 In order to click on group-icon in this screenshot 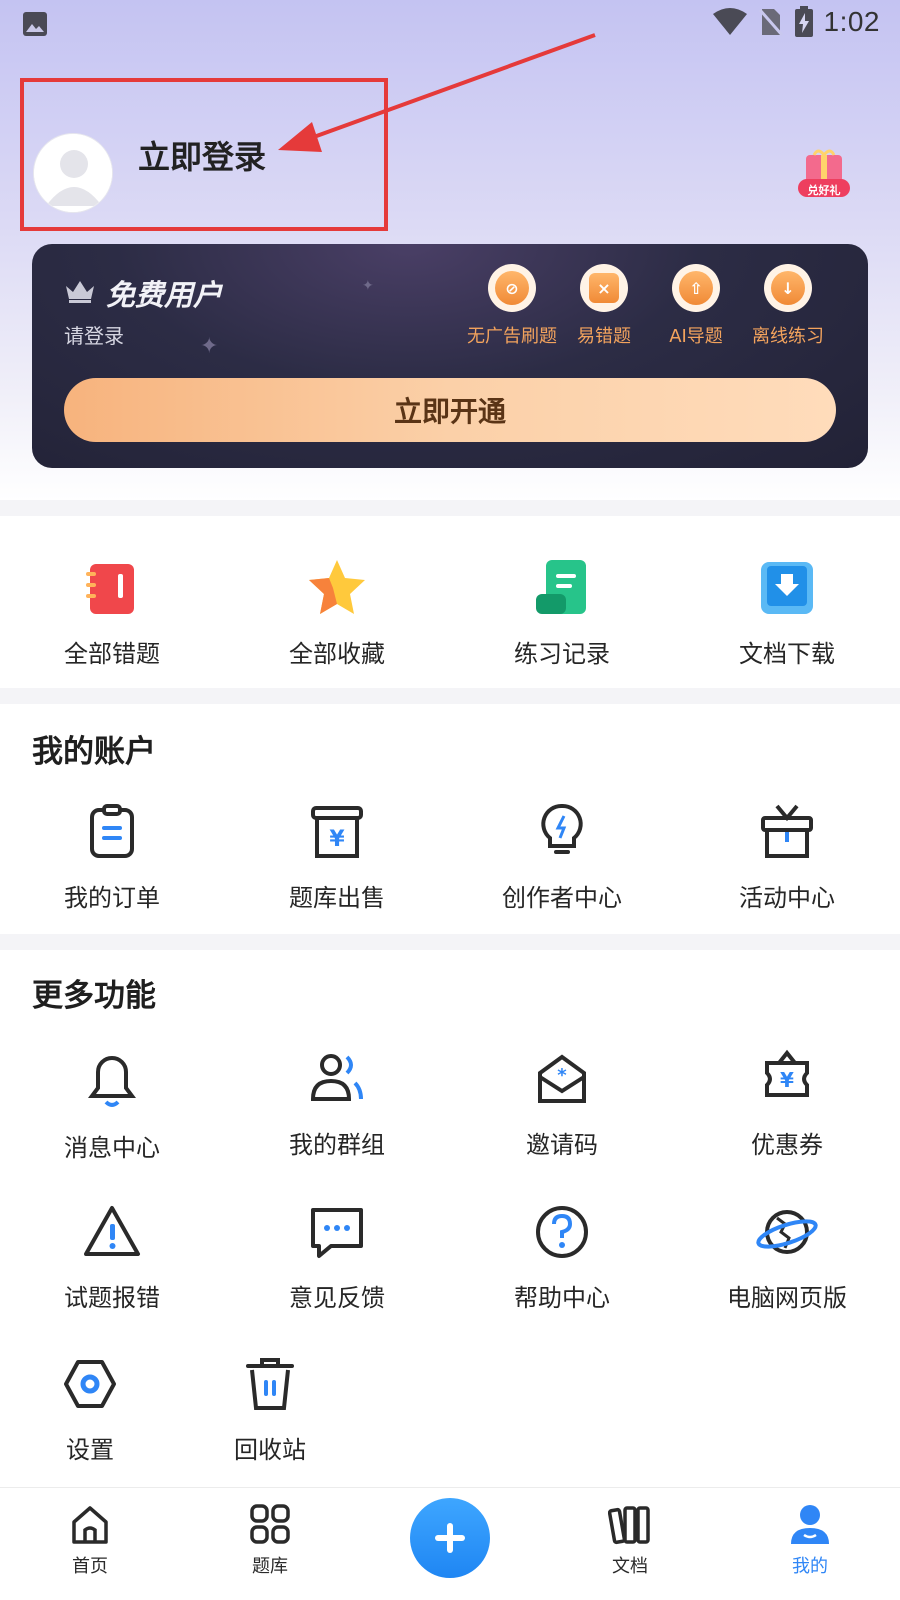, I will do `click(336, 1077)`.